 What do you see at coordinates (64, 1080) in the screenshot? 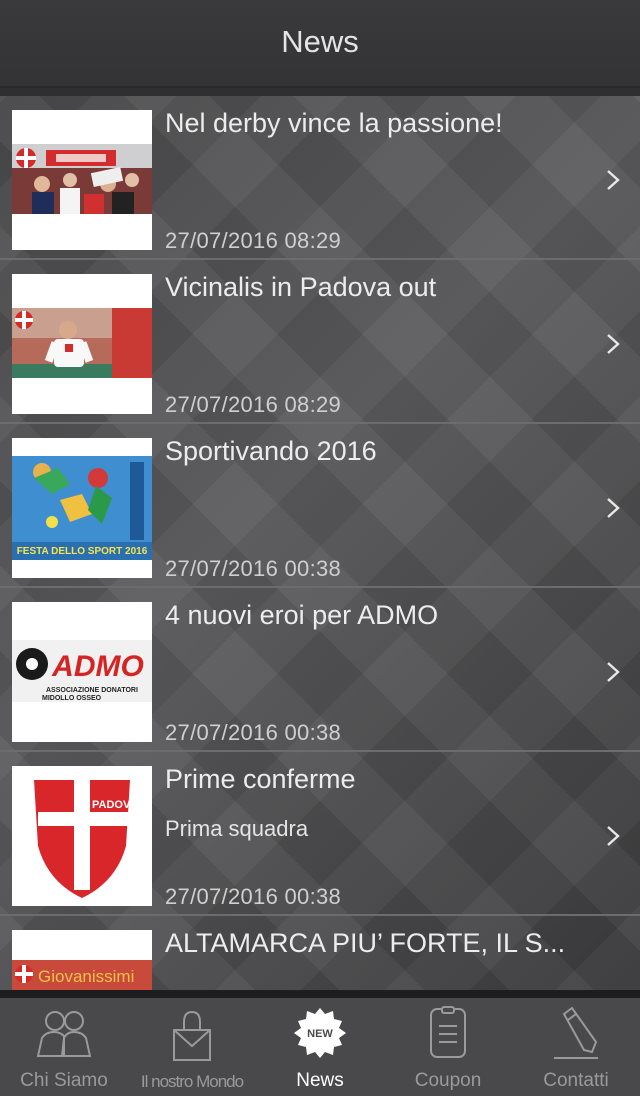
I see `tab-label: Chi Siamo` at bounding box center [64, 1080].